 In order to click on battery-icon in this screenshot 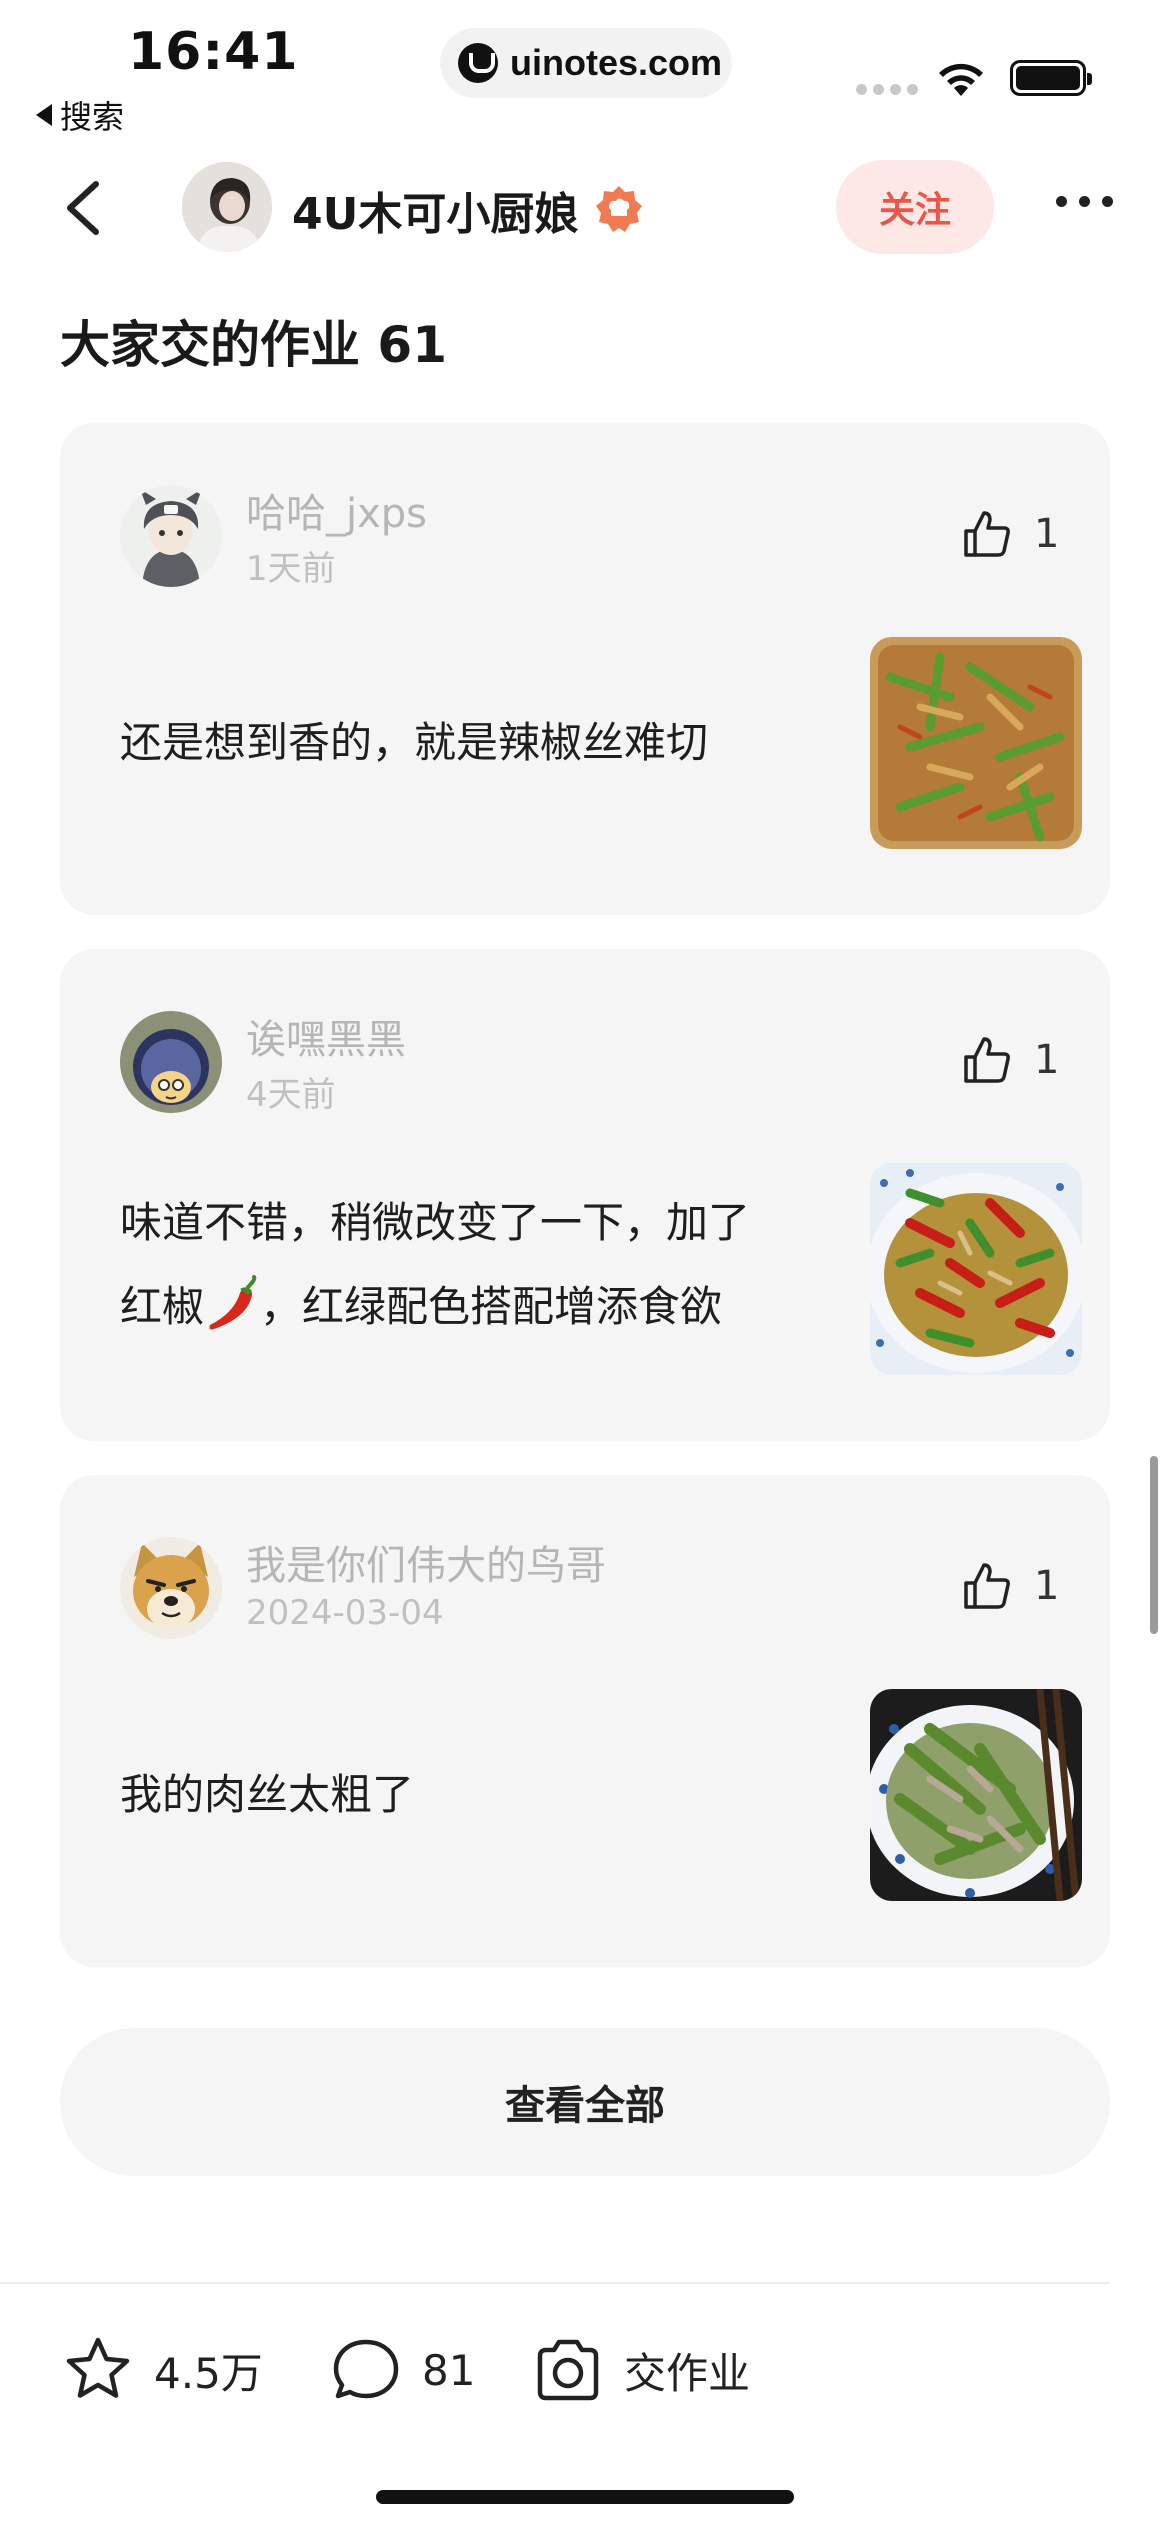, I will do `click(1051, 78)`.